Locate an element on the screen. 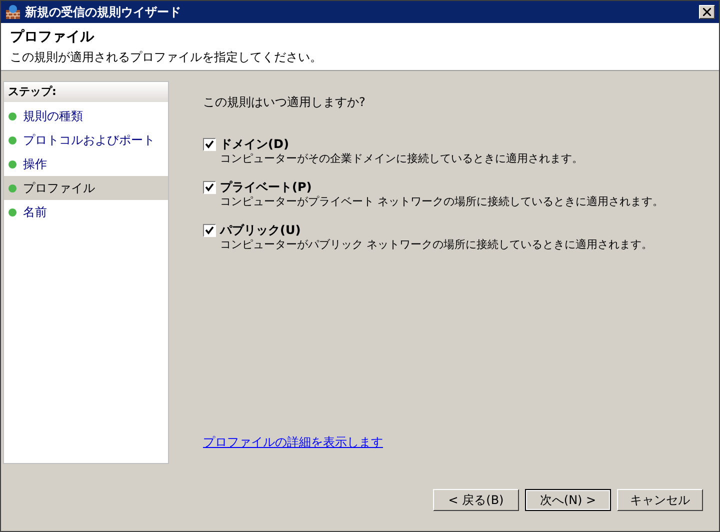 The image size is (720, 532). close-icon is located at coordinates (707, 12).